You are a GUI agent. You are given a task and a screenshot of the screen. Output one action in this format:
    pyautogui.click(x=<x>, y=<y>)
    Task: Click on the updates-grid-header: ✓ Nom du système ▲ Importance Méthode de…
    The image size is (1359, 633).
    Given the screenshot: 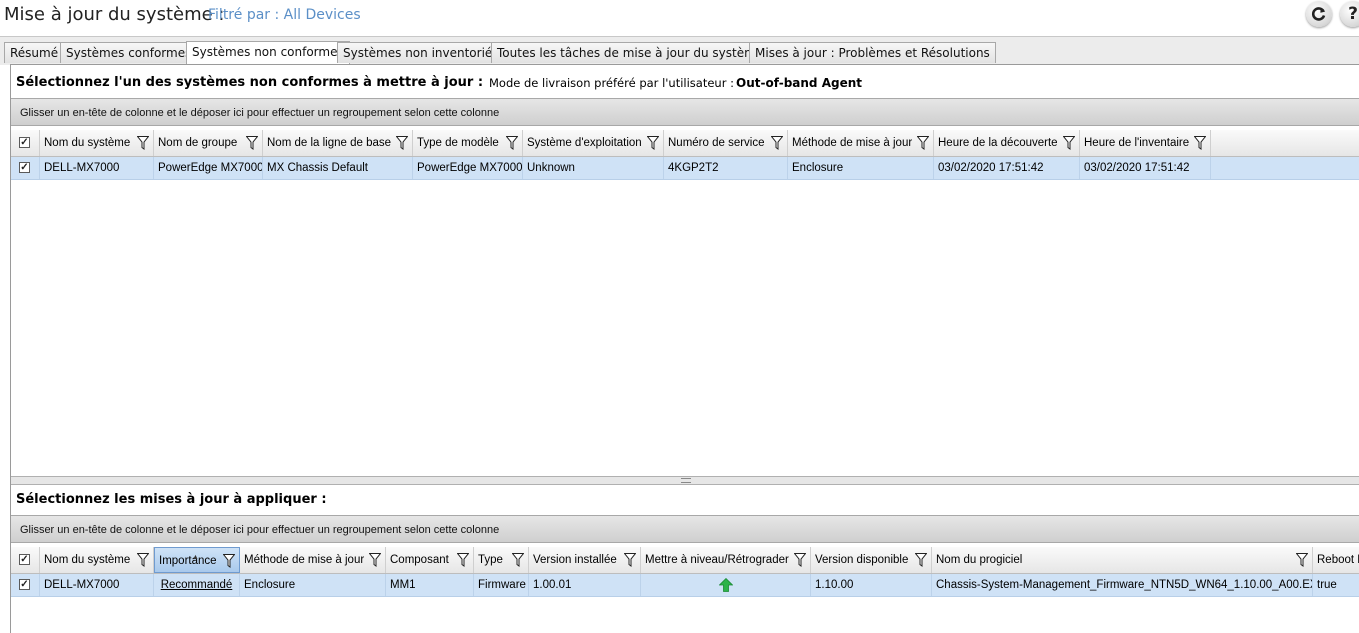 What is the action you would take?
    pyautogui.click(x=685, y=560)
    